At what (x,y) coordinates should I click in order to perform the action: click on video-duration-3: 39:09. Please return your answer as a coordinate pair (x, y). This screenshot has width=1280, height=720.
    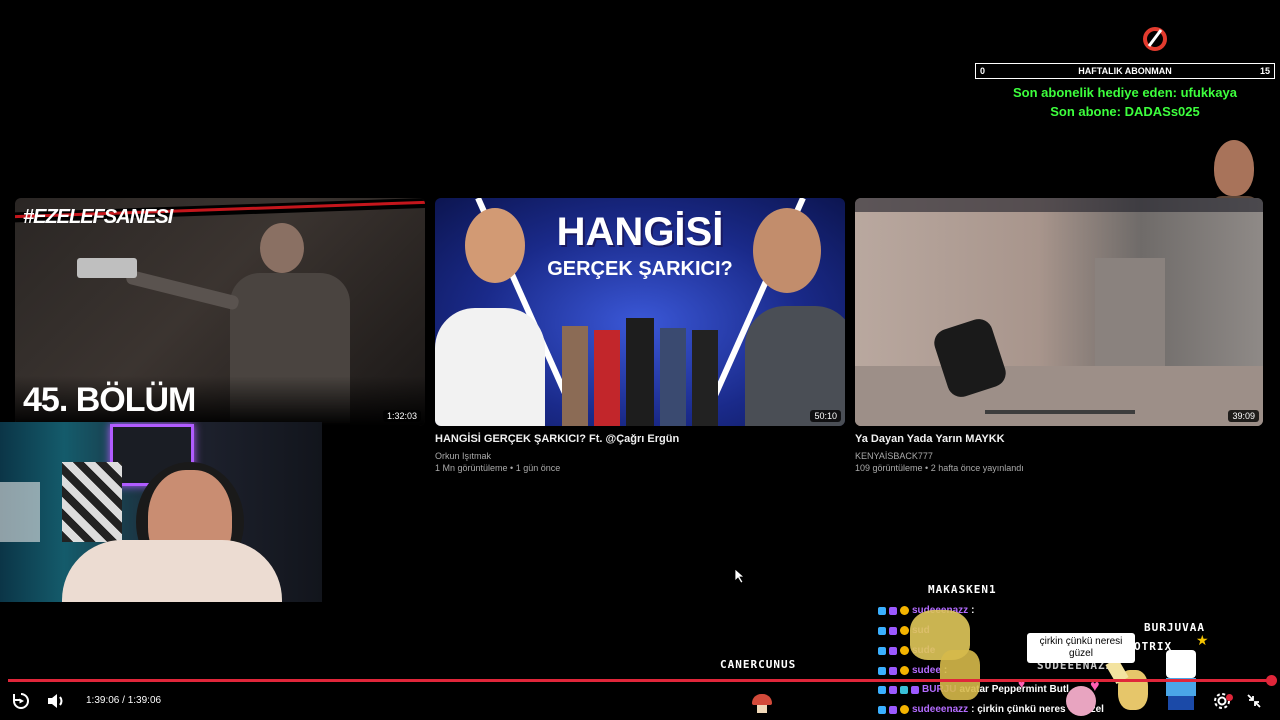
    Looking at the image, I should click on (1243, 416).